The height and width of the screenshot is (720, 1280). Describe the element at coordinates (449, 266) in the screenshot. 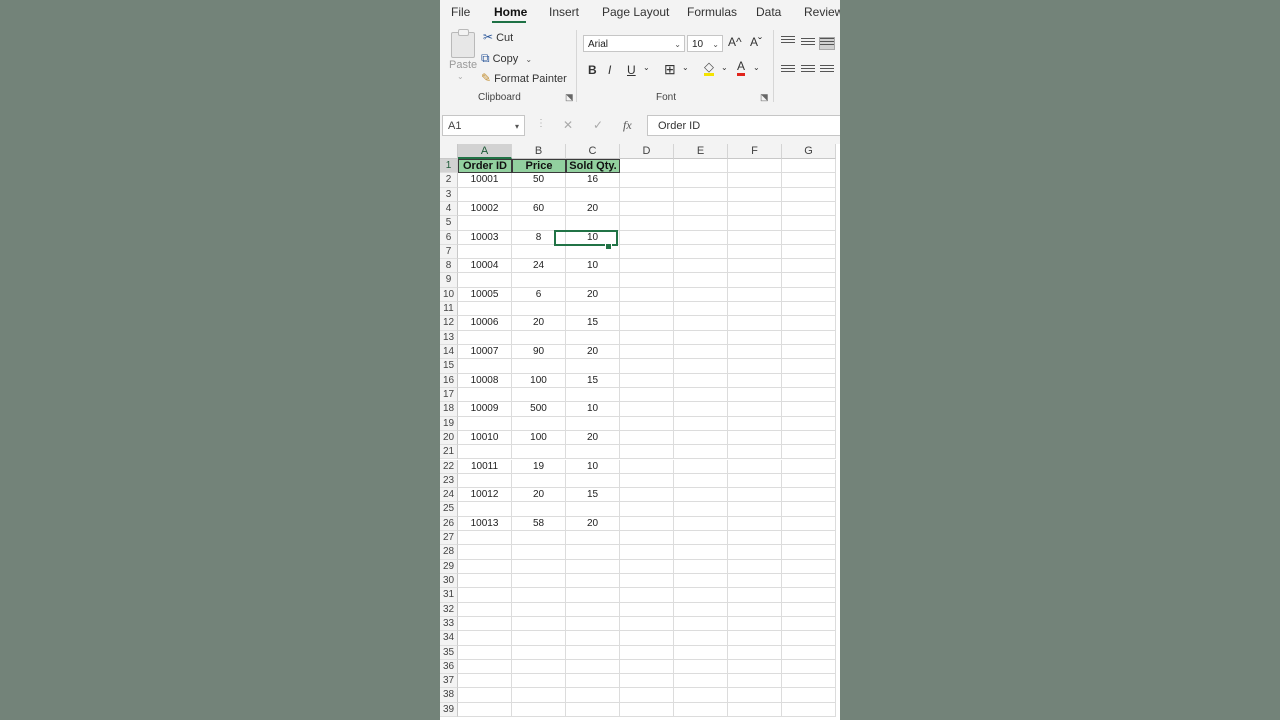

I see `row-header-8: 8` at that location.